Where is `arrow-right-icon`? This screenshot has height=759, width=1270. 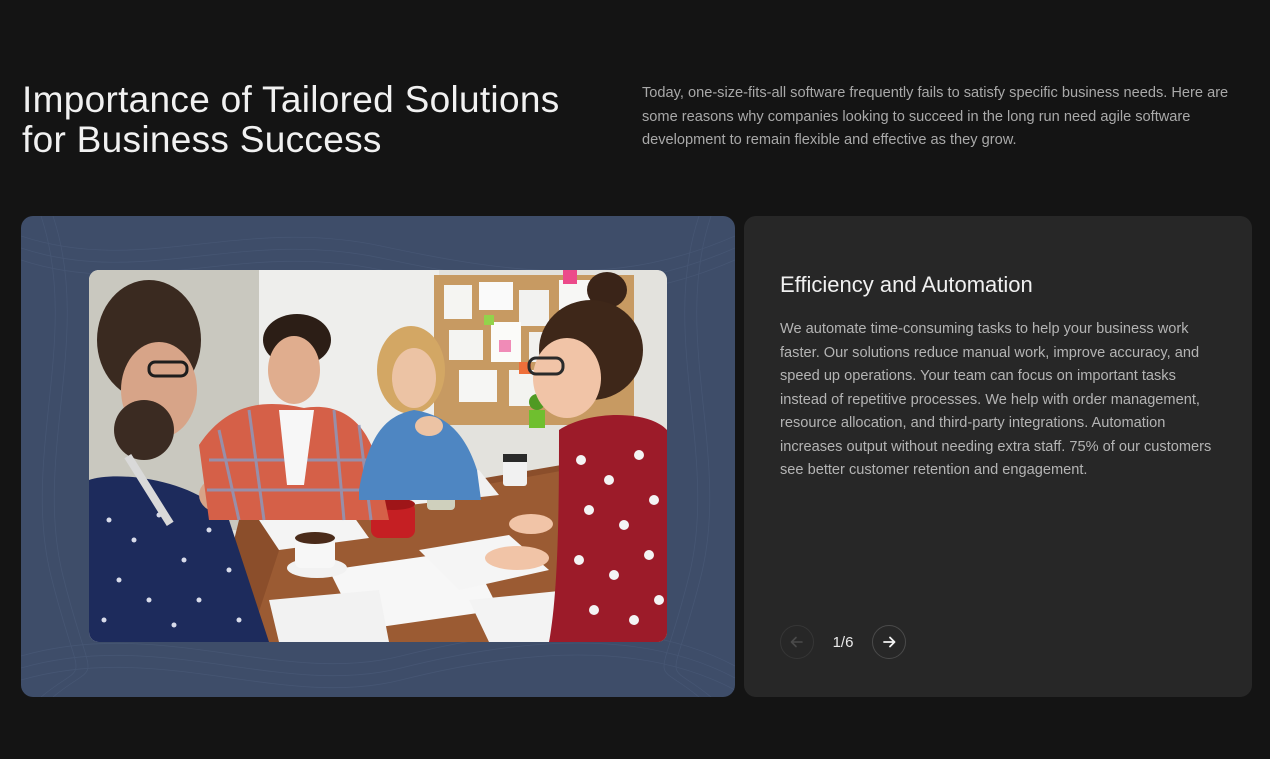 arrow-right-icon is located at coordinates (889, 642).